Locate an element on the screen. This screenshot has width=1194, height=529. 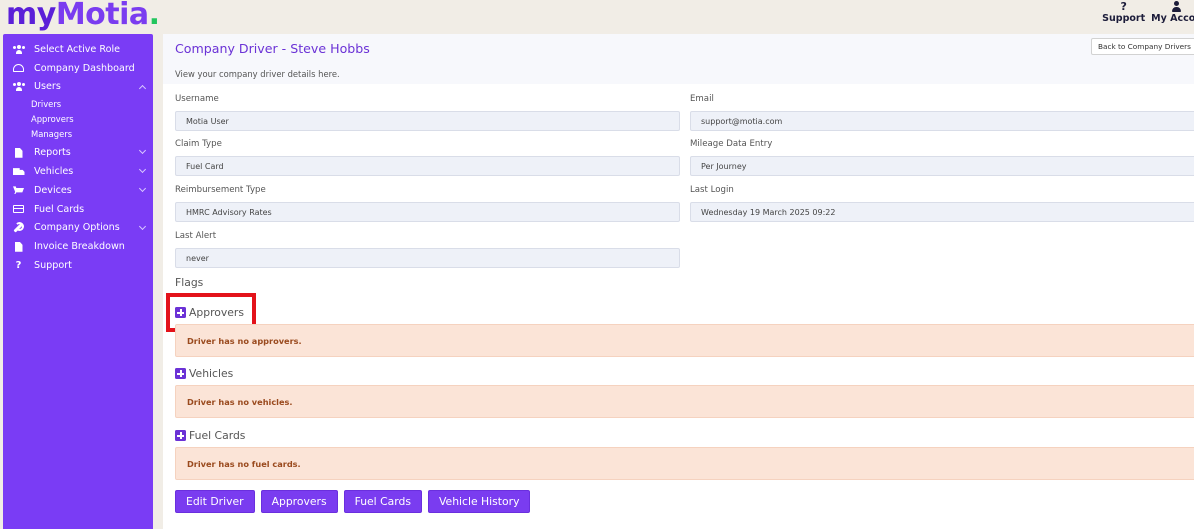
credit-card-icon is located at coordinates (18, 209).